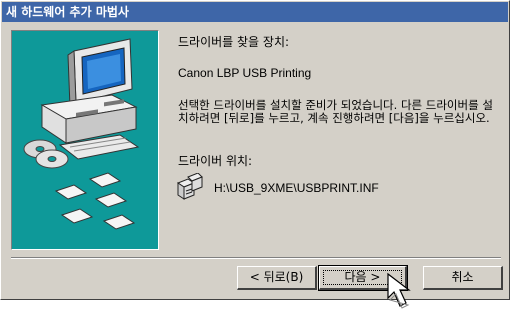  I want to click on window-title: 새 하드웨어 추가 마법사, so click(67, 12).